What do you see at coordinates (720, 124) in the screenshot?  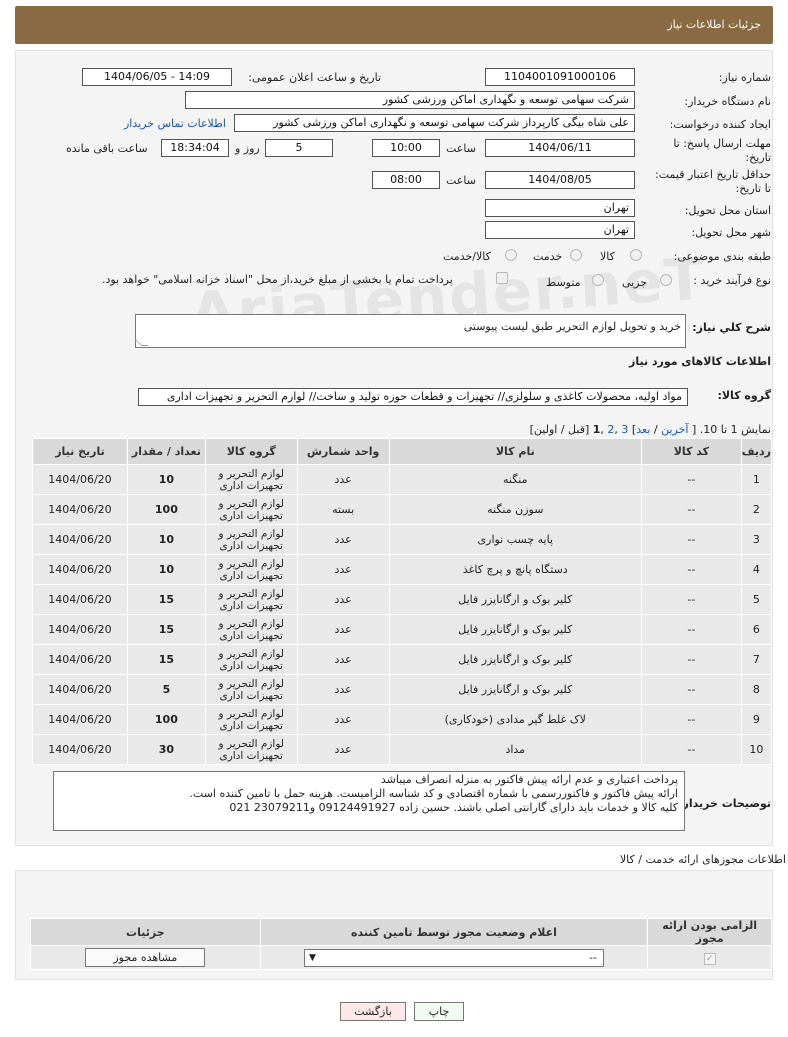 I see `requester-label: ایجاد کننده درخواست:` at bounding box center [720, 124].